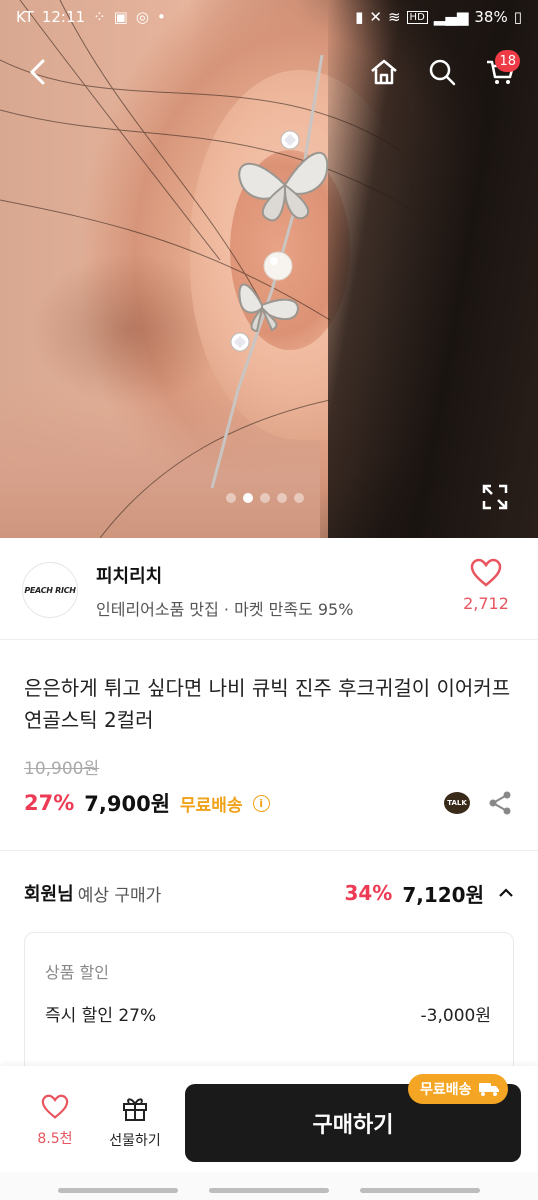 Image resolution: width=538 pixels, height=1200 pixels. I want to click on truck-icon, so click(488, 1089).